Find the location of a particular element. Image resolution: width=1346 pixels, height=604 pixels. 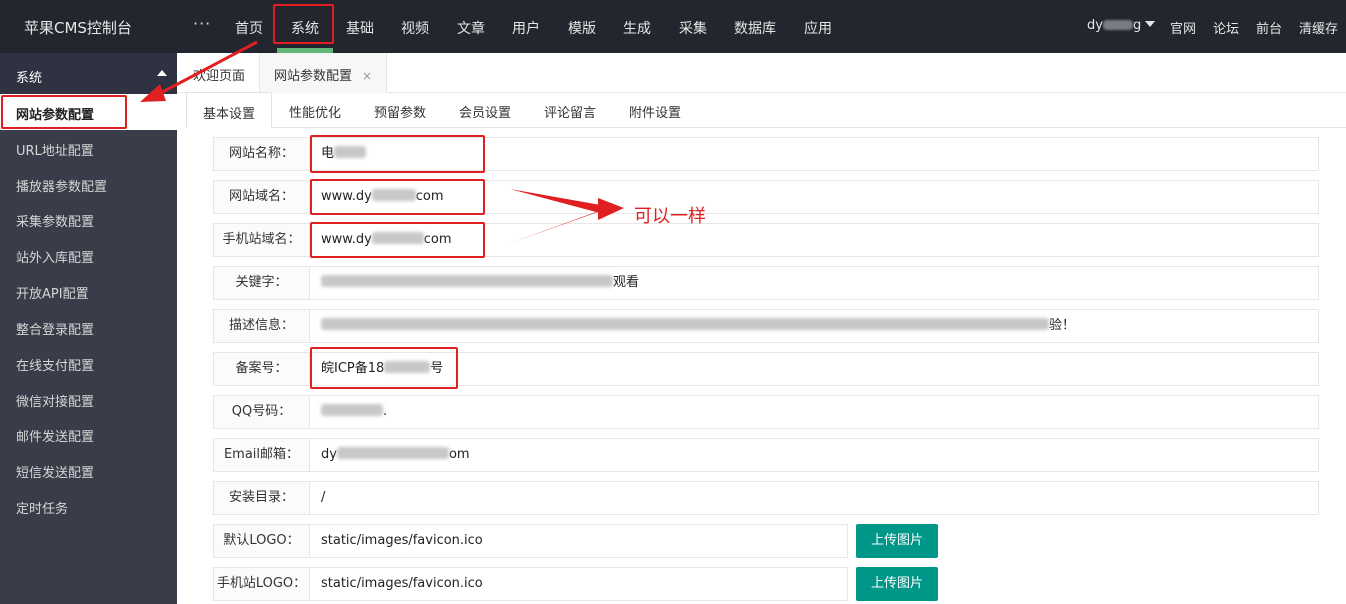

install-dir-label: 安装目录： is located at coordinates (261, 498).